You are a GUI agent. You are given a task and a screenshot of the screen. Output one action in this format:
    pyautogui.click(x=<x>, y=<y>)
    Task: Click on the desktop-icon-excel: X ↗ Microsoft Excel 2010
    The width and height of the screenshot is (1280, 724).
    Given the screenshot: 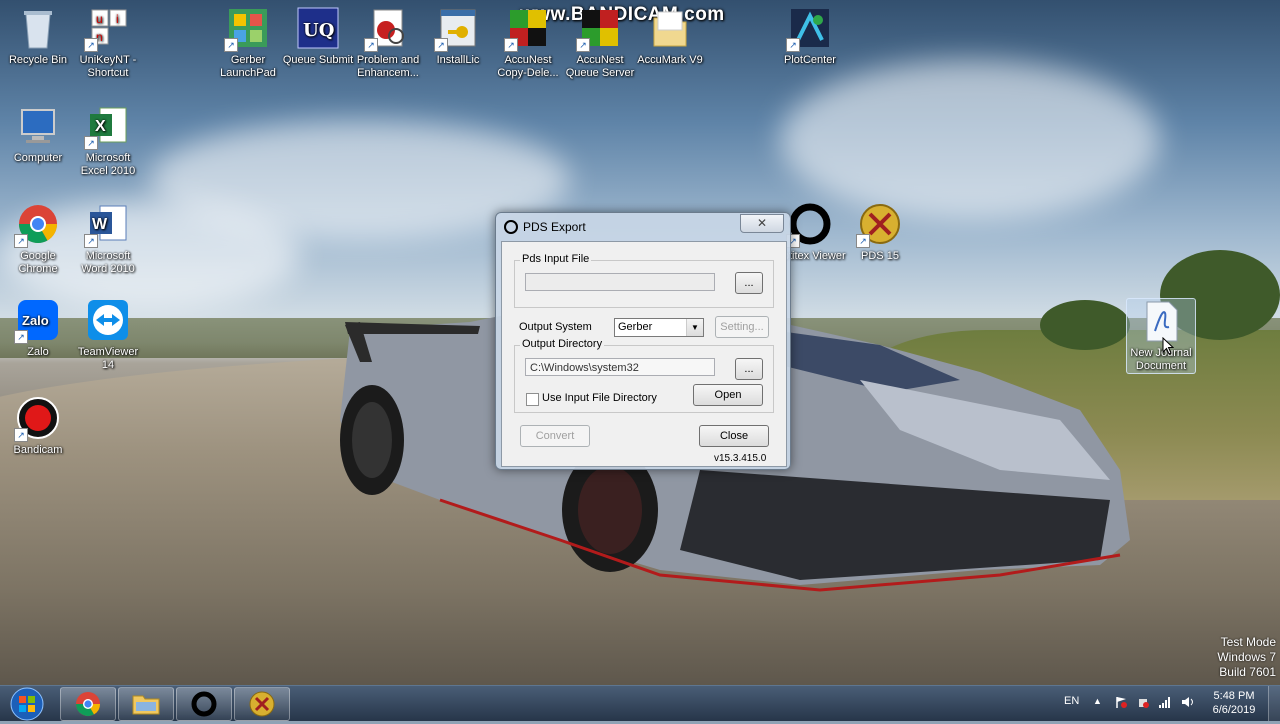 What is the action you would take?
    pyautogui.click(x=108, y=141)
    